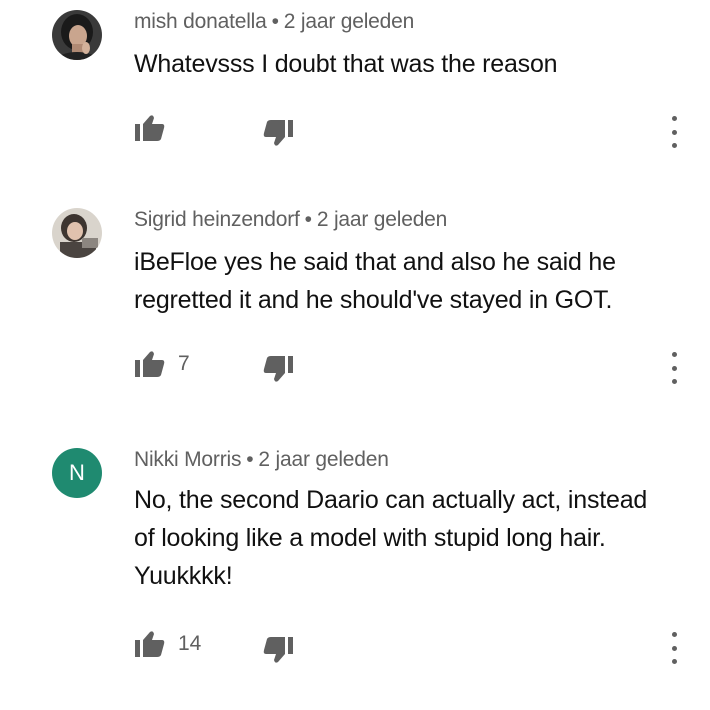 The height and width of the screenshot is (710, 710). I want to click on like-button: 14, so click(167, 644).